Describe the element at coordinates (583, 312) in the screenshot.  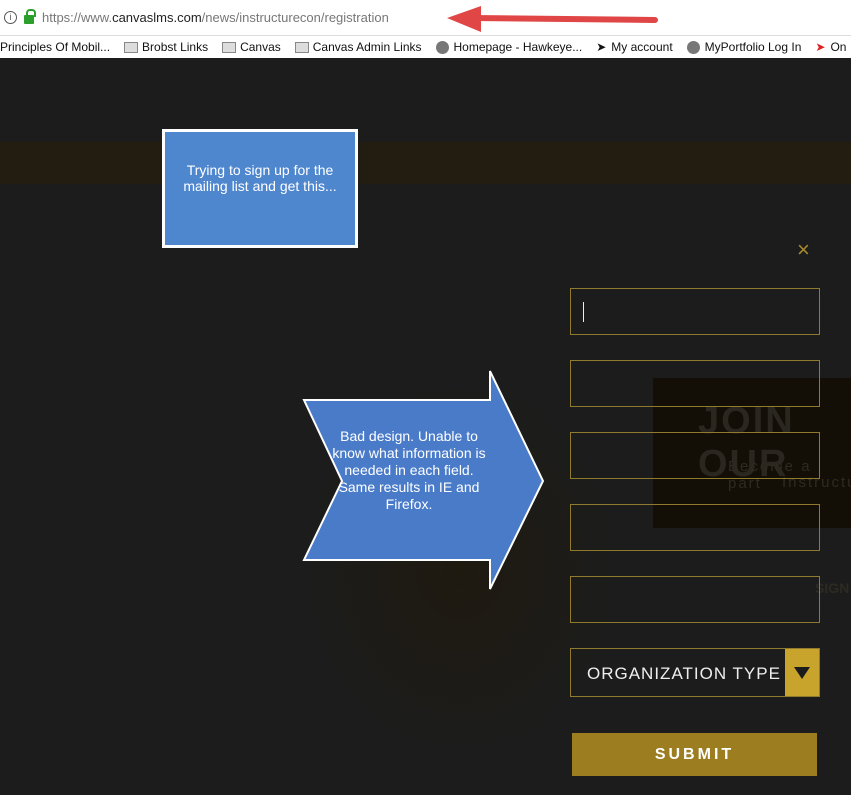
I see `text-caret` at that location.